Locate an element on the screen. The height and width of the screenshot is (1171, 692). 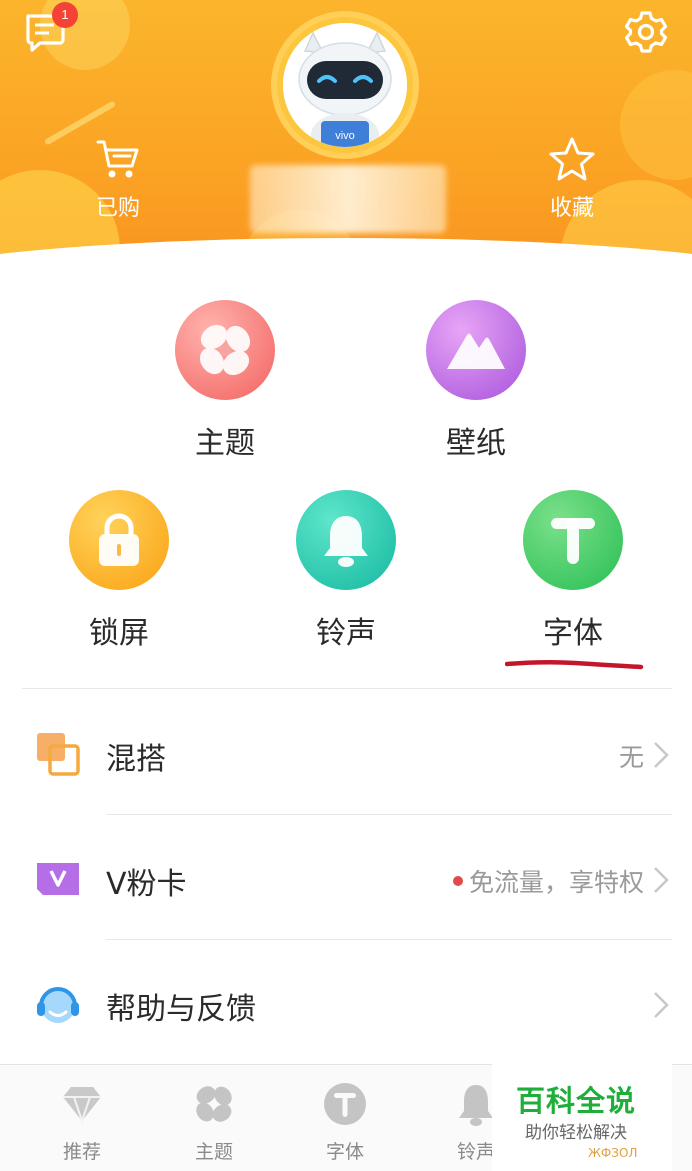
mix-title: 混搭 is located at coordinates (136, 759).